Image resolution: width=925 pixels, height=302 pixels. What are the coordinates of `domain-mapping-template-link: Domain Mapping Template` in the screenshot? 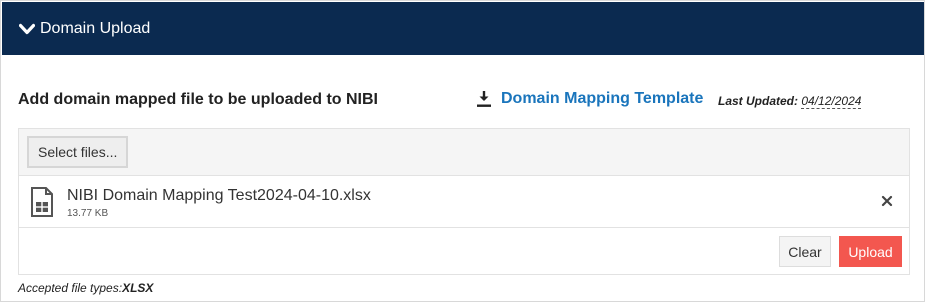 It's located at (602, 99).